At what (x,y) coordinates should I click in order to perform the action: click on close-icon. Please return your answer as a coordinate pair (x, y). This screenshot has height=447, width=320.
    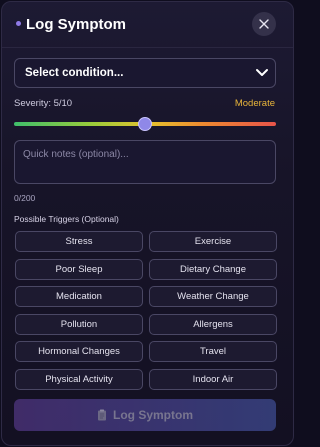
    Looking at the image, I should click on (264, 24).